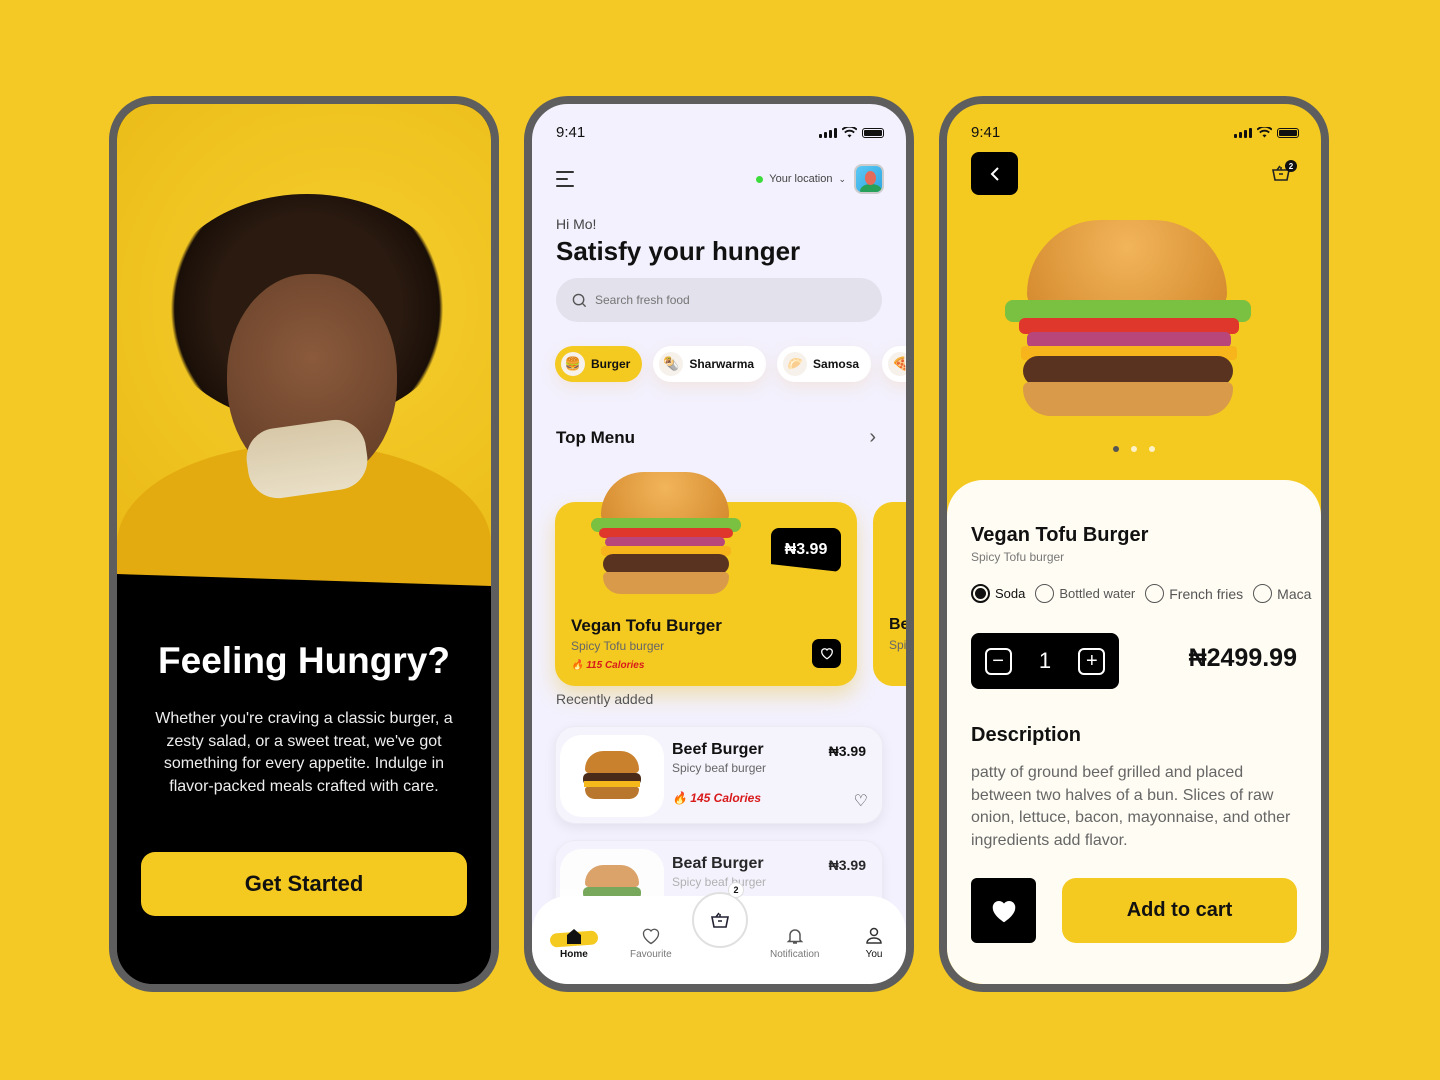 The image size is (1440, 1080). I want to click on featured-subtitle: Spicy Tofu burger, so click(618, 646).